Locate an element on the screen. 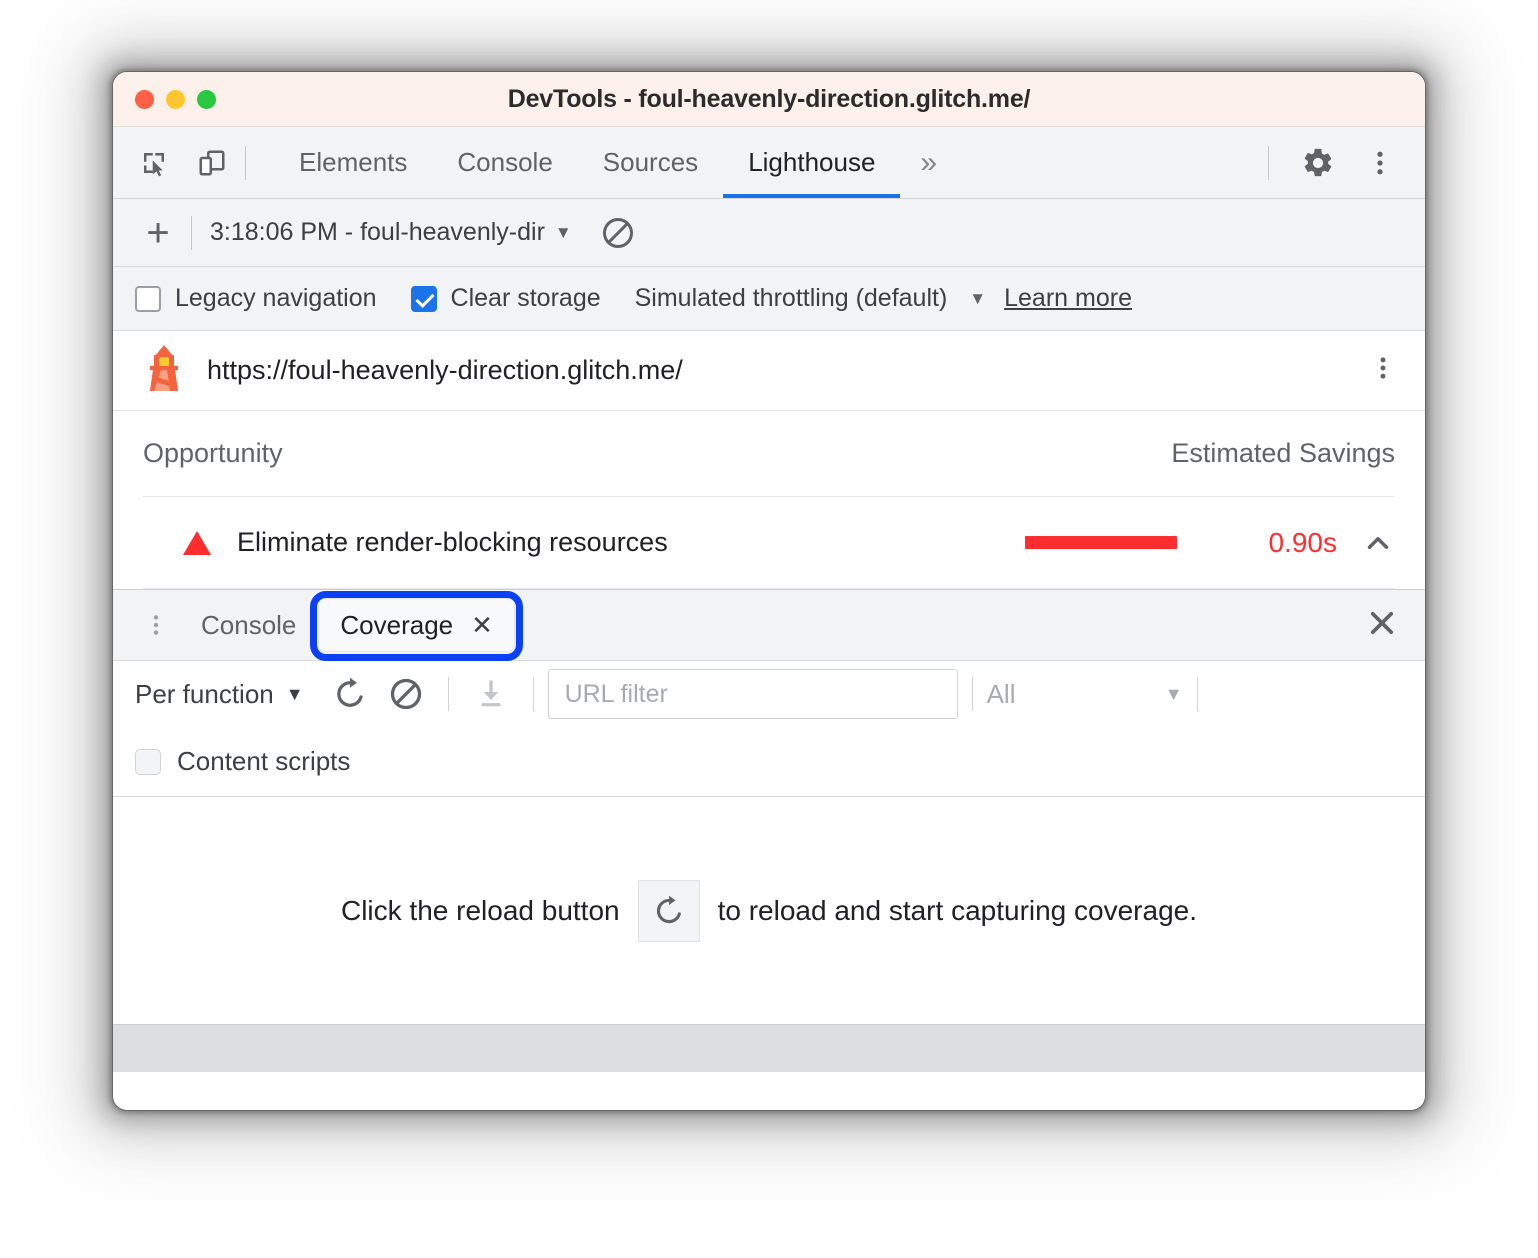 The height and width of the screenshot is (1258, 1538). inspect-element-icon is located at coordinates (154, 163).